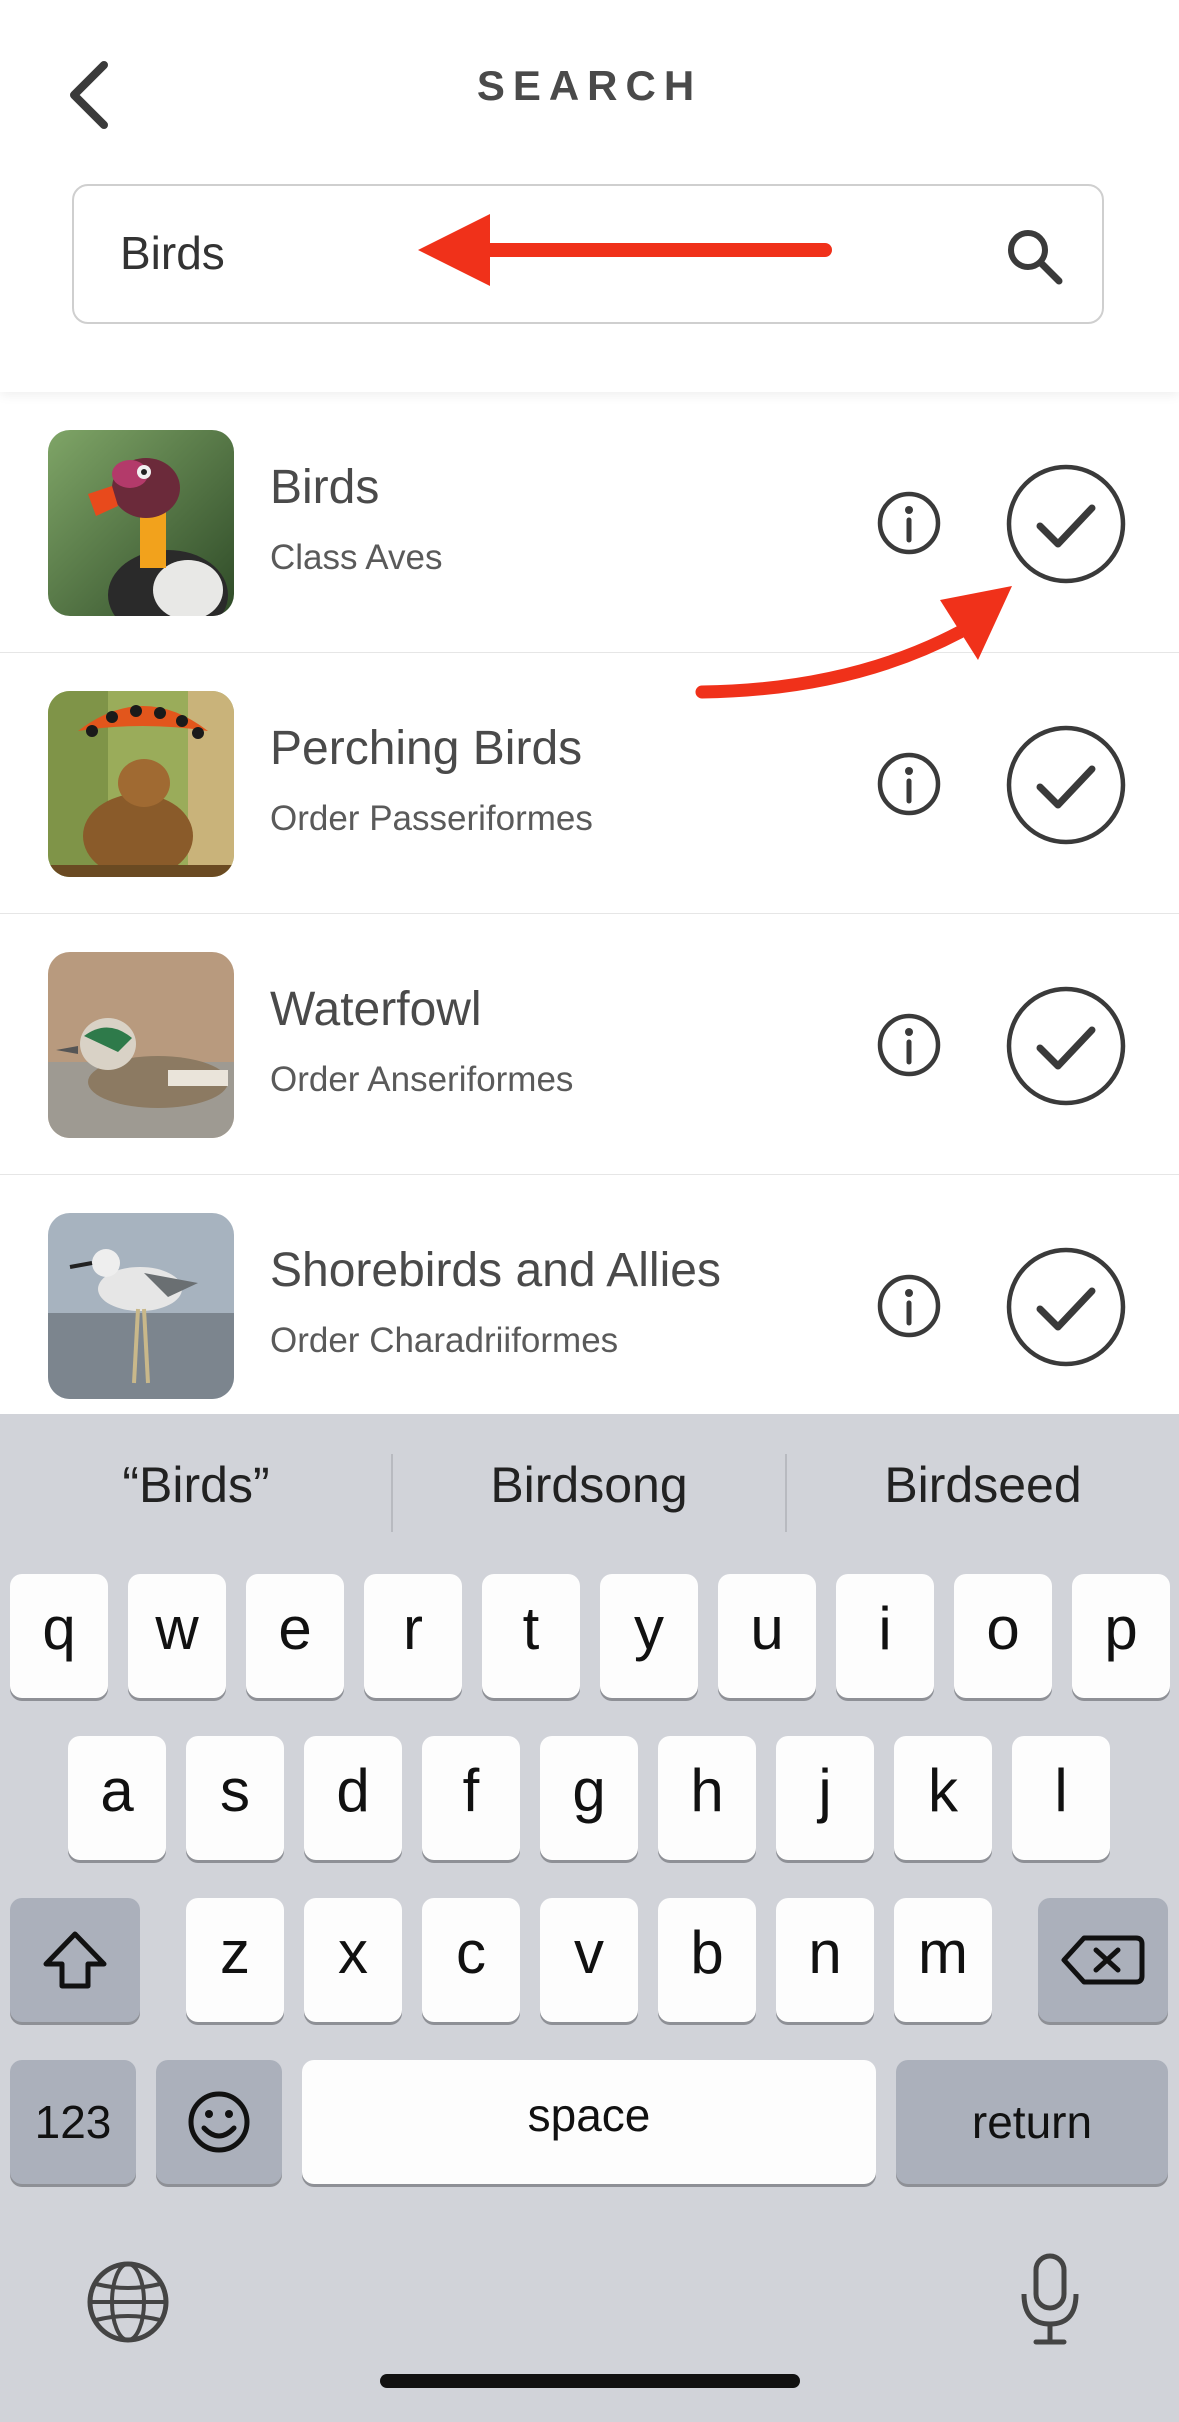  What do you see at coordinates (520, 253) in the screenshot?
I see `search-input` at bounding box center [520, 253].